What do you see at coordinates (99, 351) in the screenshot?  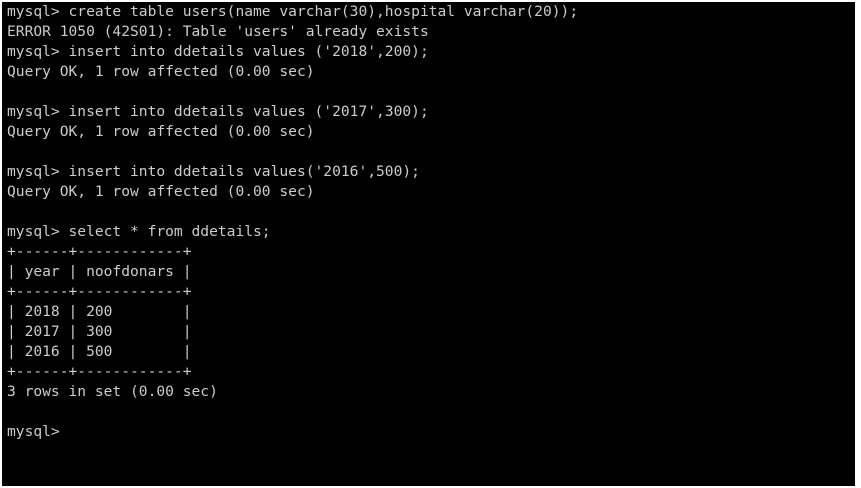 I see `table-row: | 2016 | 500 |` at bounding box center [99, 351].